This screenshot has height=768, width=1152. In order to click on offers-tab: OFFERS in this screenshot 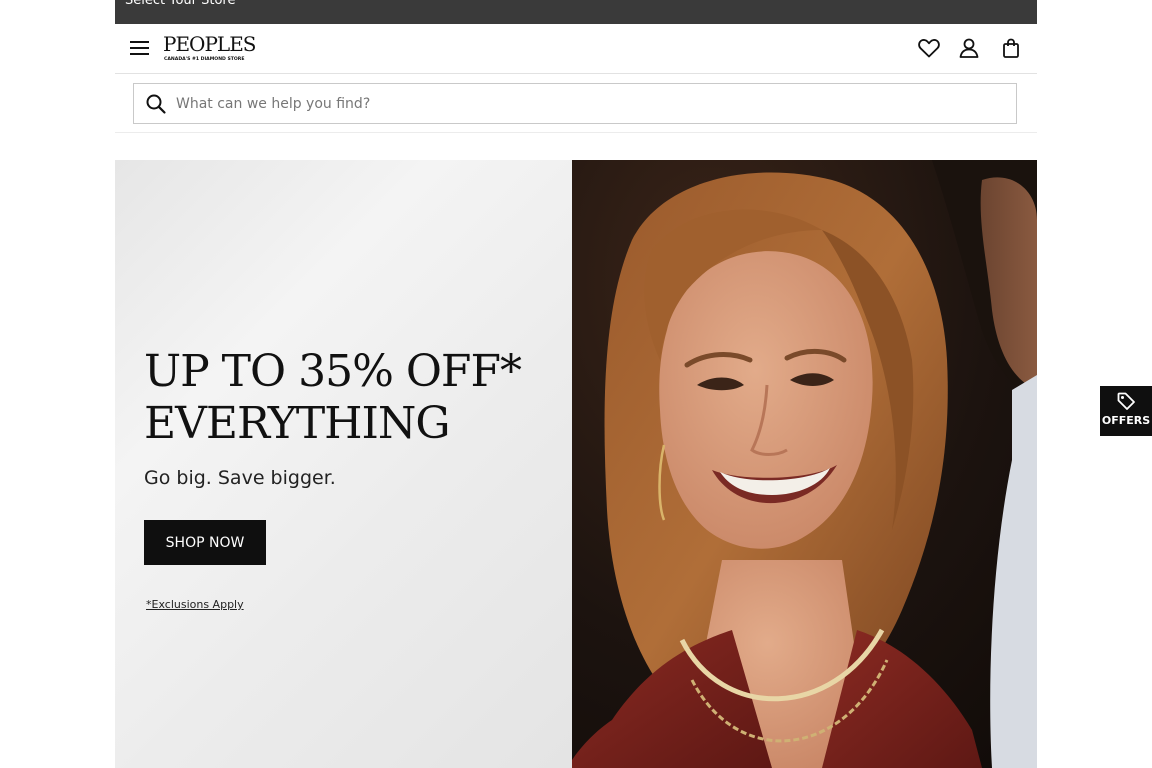, I will do `click(1126, 411)`.